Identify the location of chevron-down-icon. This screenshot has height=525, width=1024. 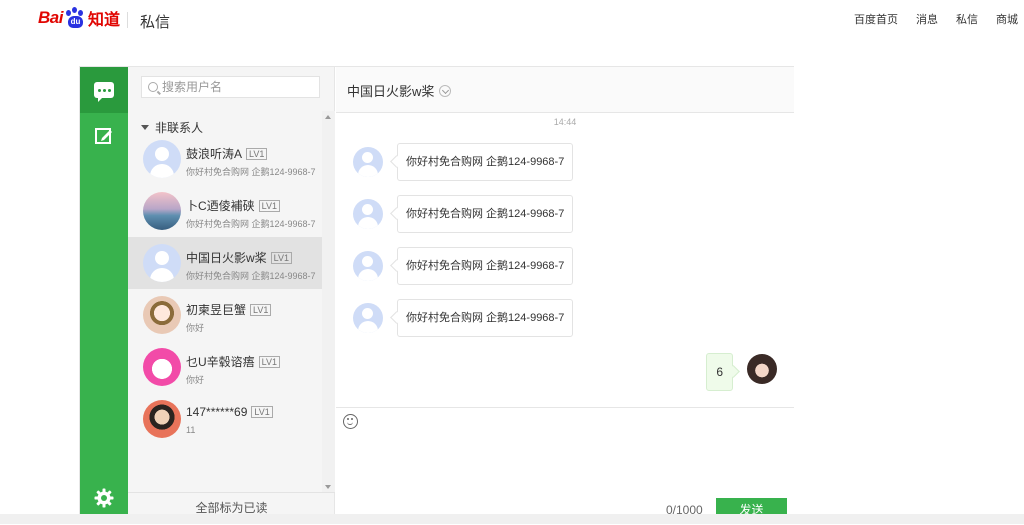
(445, 90).